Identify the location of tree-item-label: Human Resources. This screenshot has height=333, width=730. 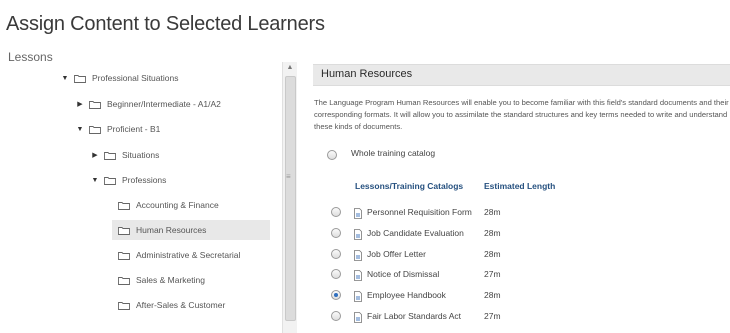
(171, 230).